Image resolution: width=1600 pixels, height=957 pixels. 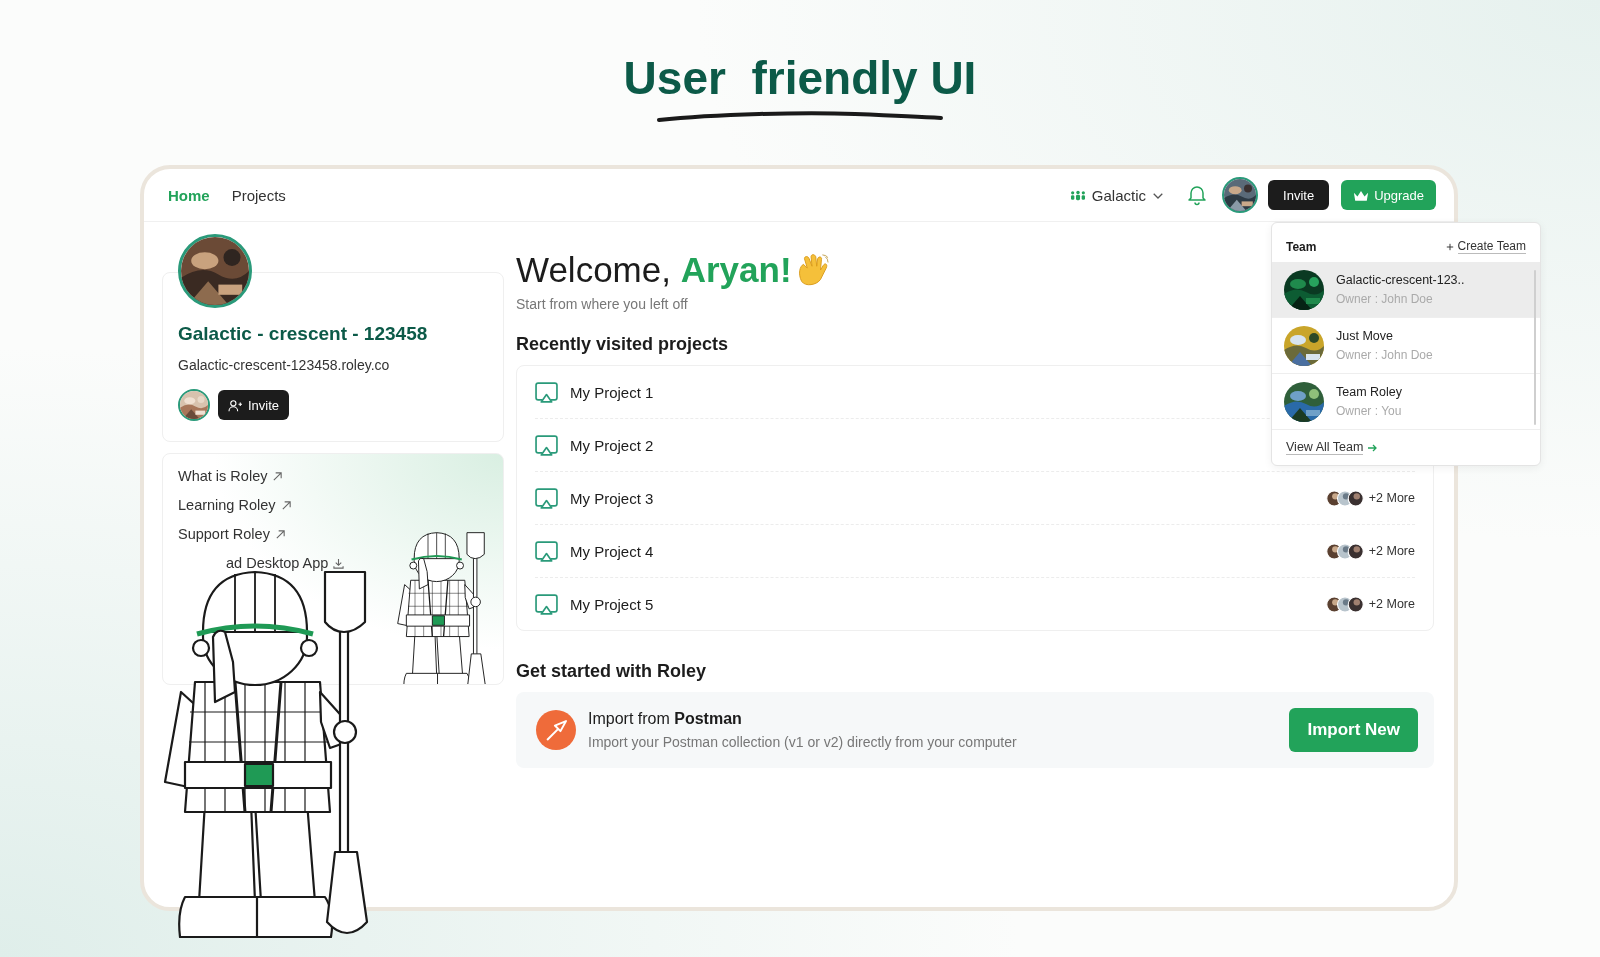 What do you see at coordinates (975, 604) in the screenshot?
I see `project-row: My Project 5 +2 More` at bounding box center [975, 604].